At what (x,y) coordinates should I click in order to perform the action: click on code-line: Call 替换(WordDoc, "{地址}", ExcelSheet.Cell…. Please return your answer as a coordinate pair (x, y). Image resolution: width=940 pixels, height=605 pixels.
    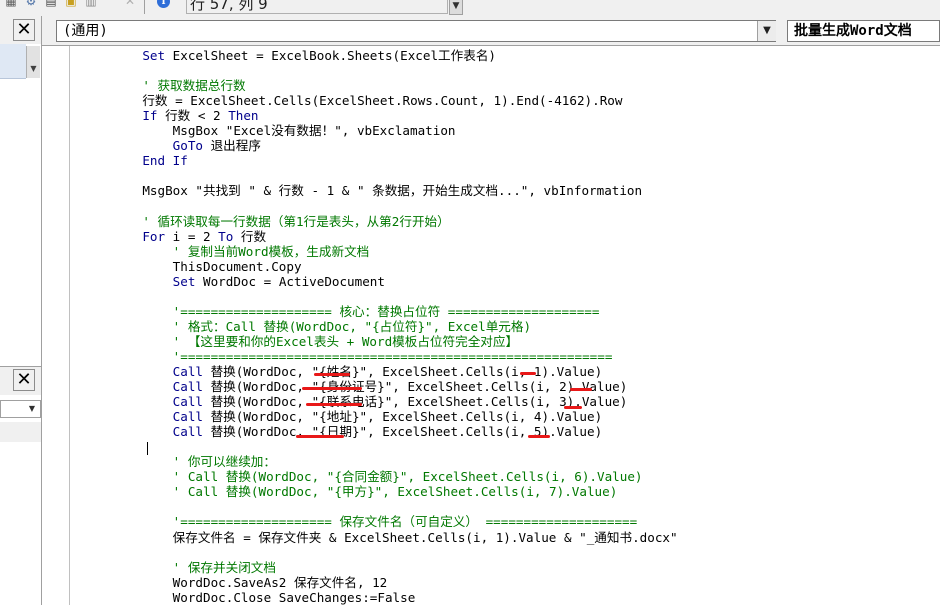
    Looking at the image, I should click on (395, 416).